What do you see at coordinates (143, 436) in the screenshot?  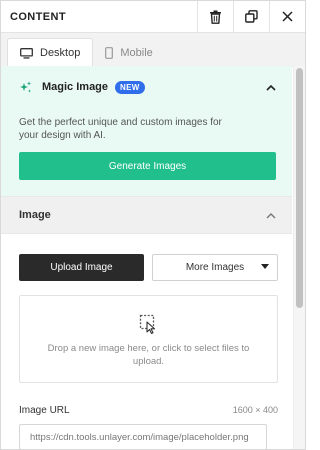 I see `image-url-input` at bounding box center [143, 436].